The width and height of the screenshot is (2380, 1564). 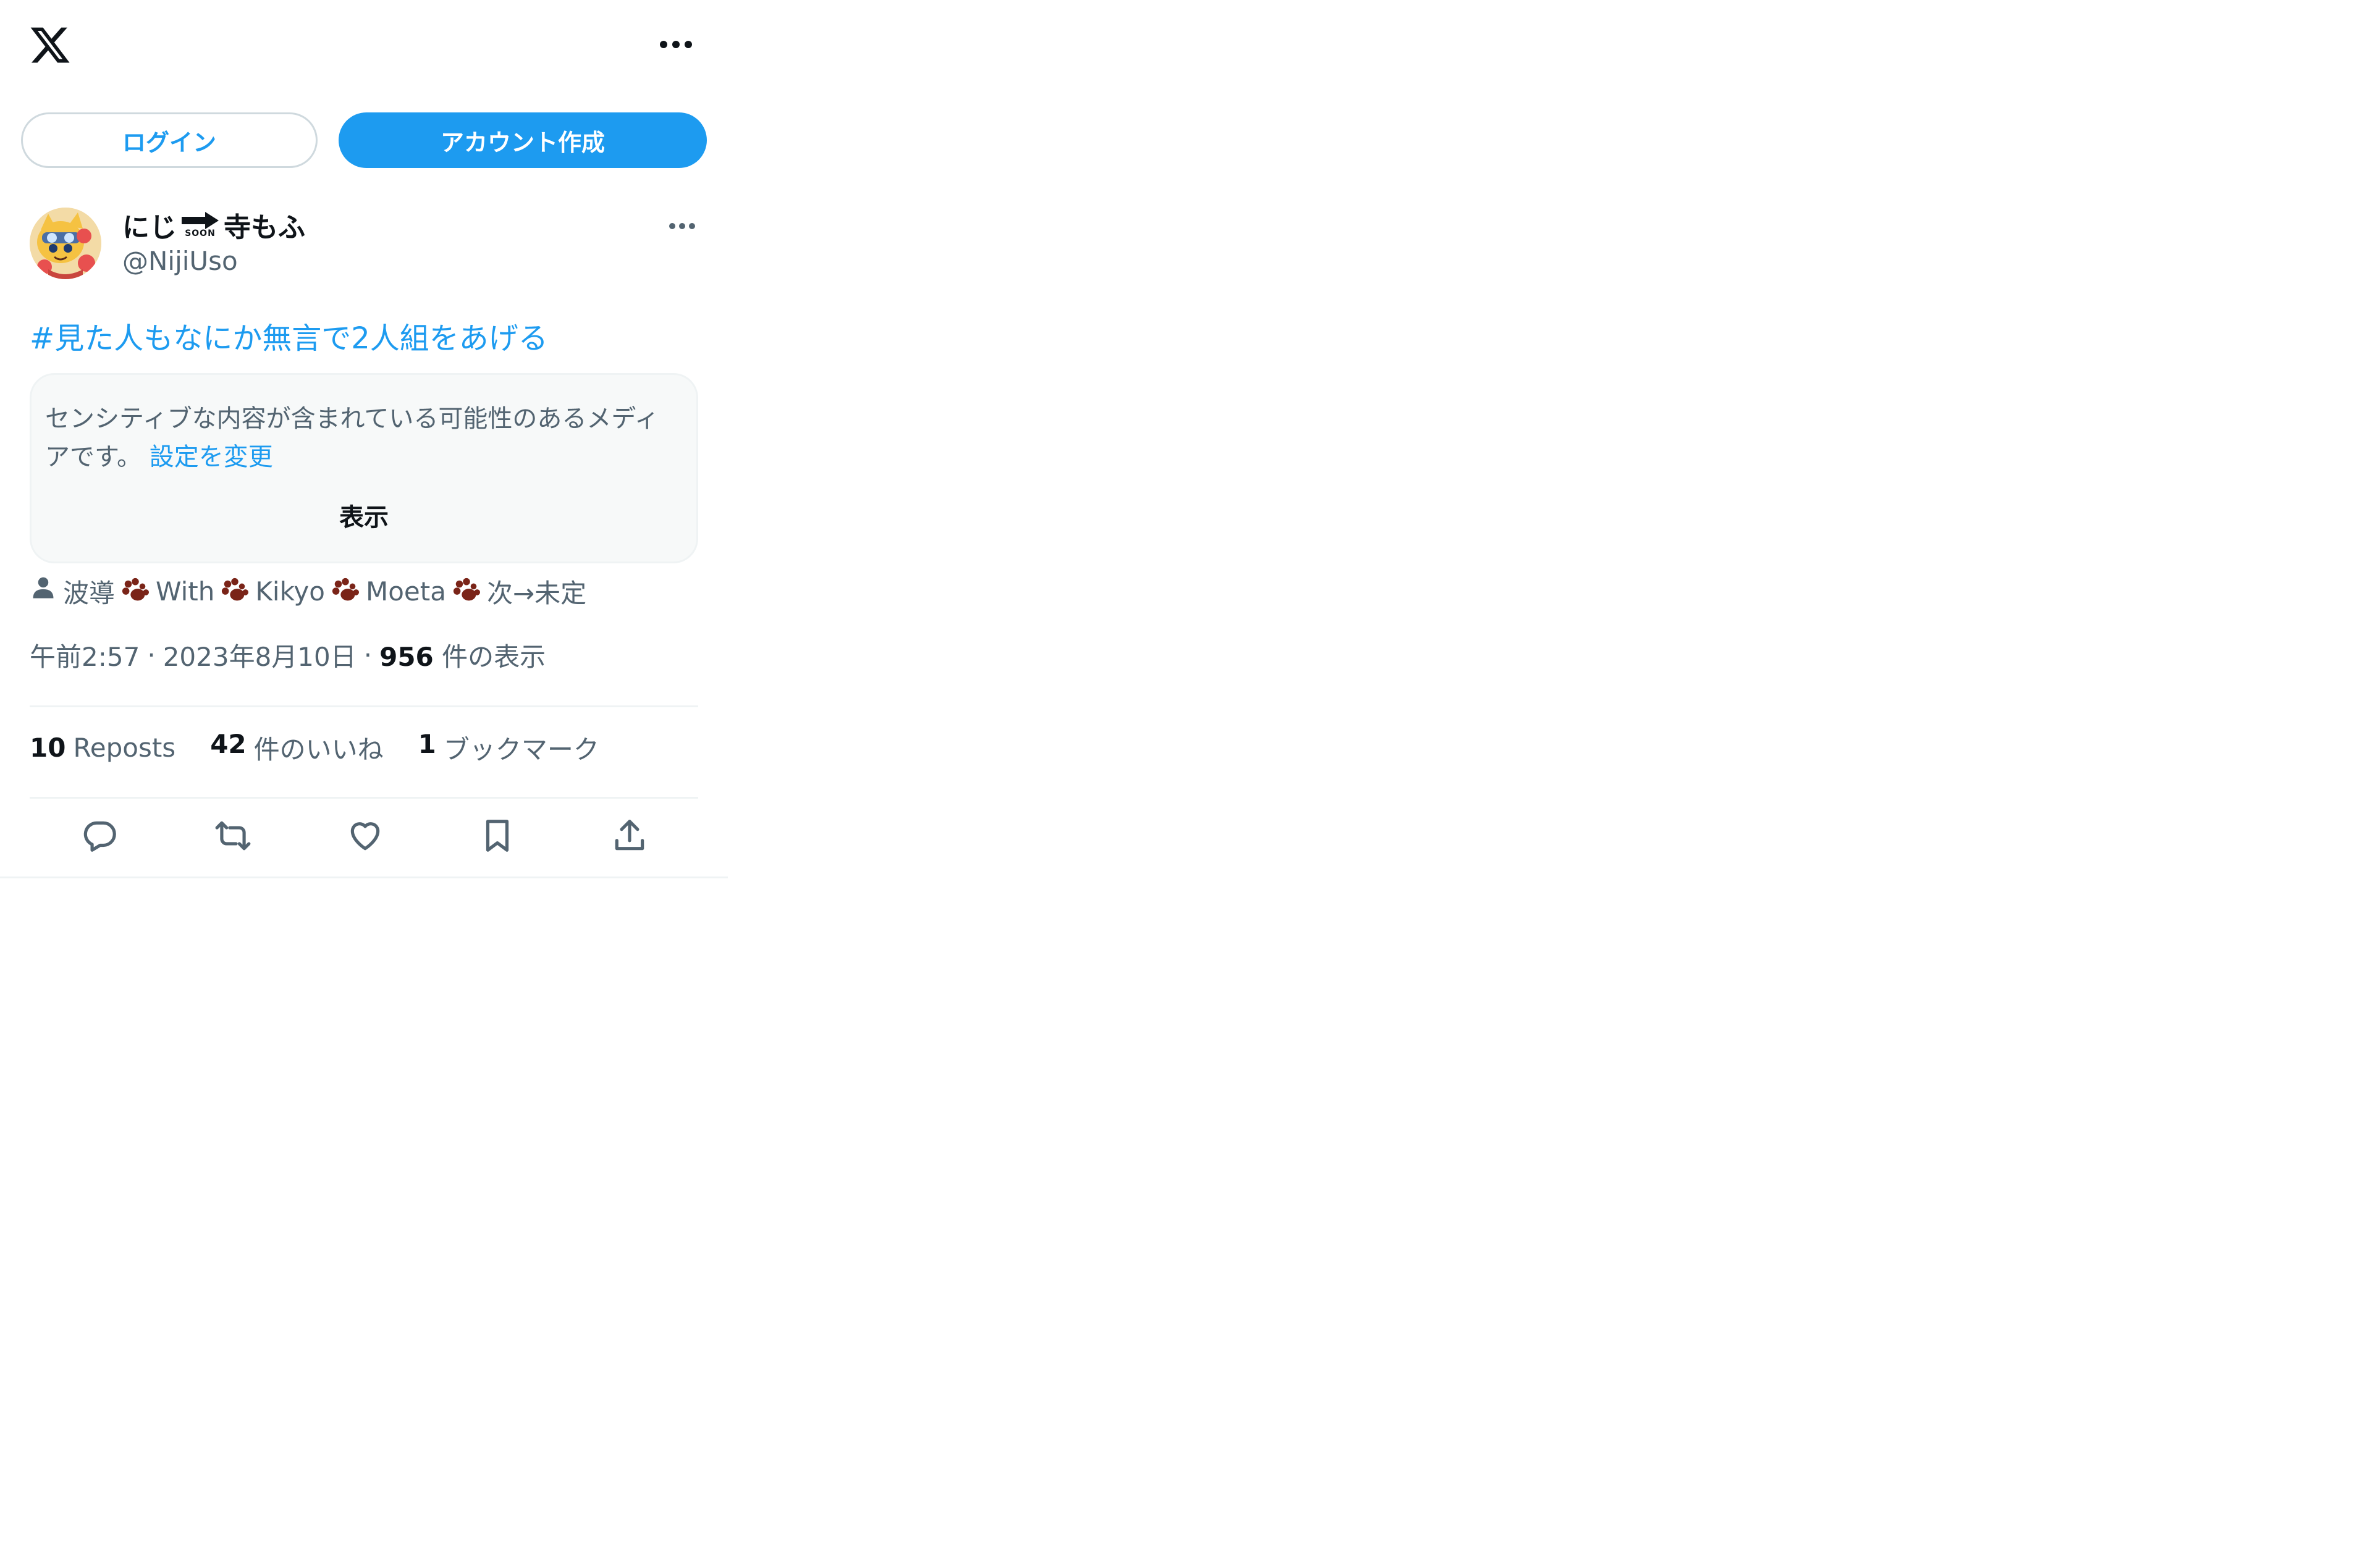 I want to click on tweet-meta: 午前2:57 · 2023年8月10日 · 956 件の表示, so click(x=288, y=655).